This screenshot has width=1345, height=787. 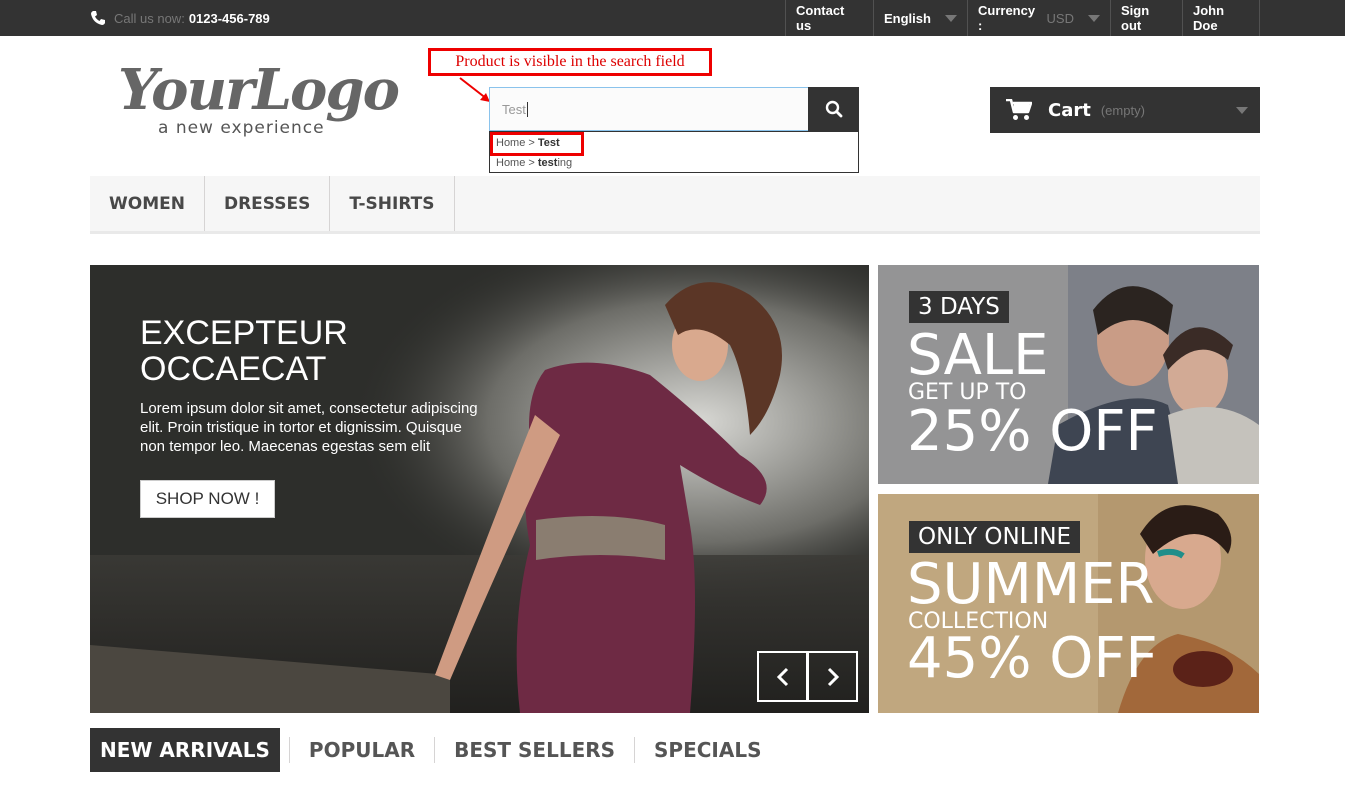 What do you see at coordinates (959, 307) in the screenshot?
I see `banner-badge: 3 DAYS` at bounding box center [959, 307].